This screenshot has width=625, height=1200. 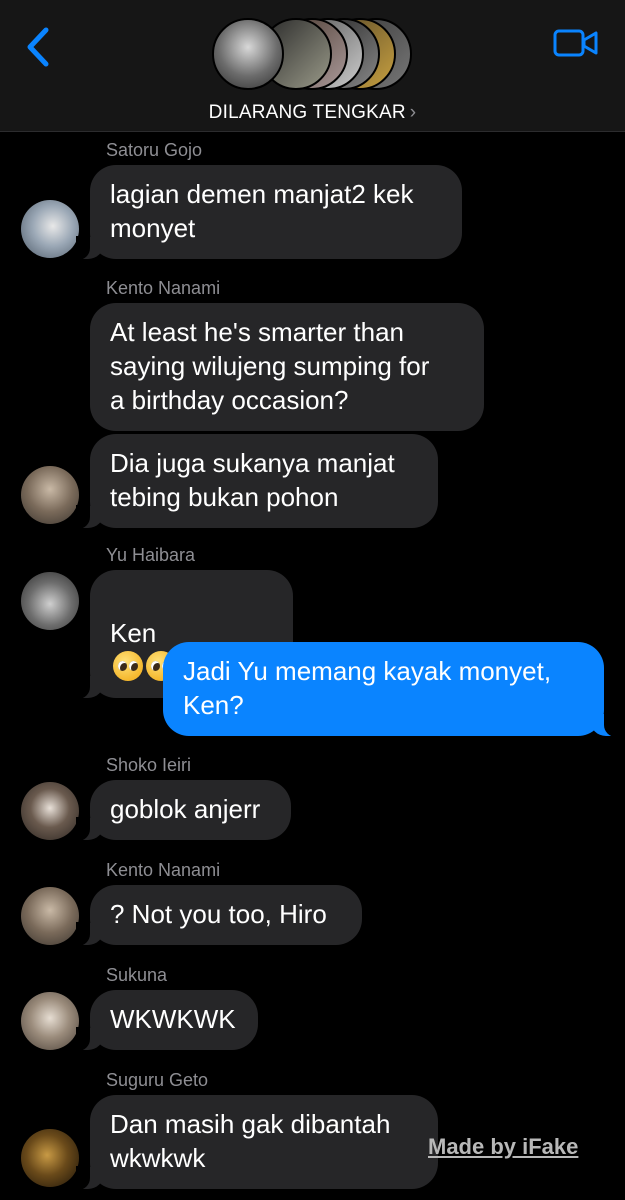 I want to click on avatar-satoru-gojo, so click(x=50, y=229).